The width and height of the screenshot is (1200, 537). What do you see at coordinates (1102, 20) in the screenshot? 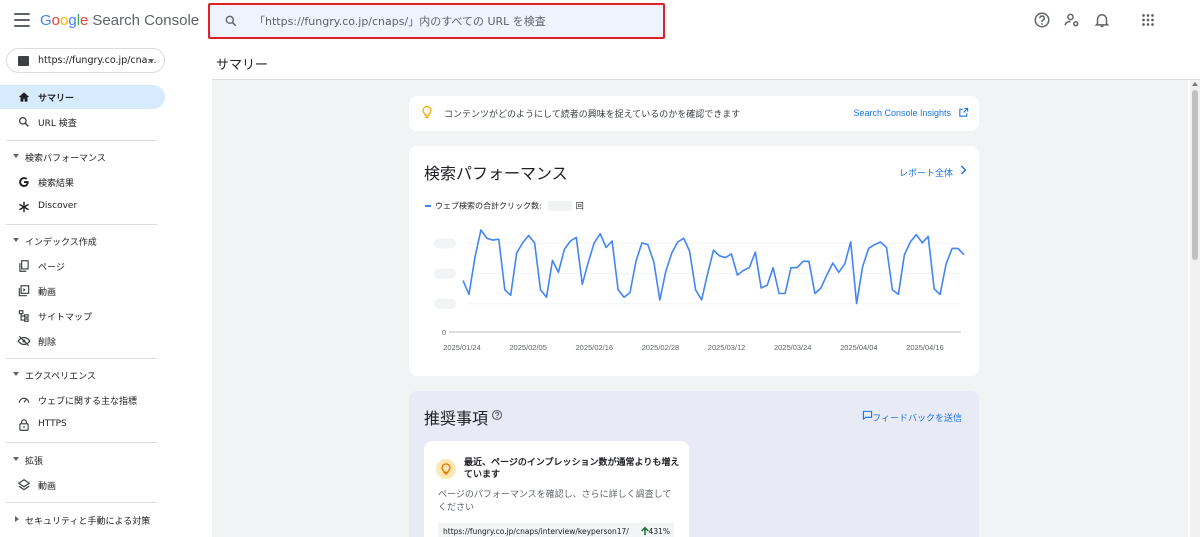
I see `notifications-icon` at bounding box center [1102, 20].